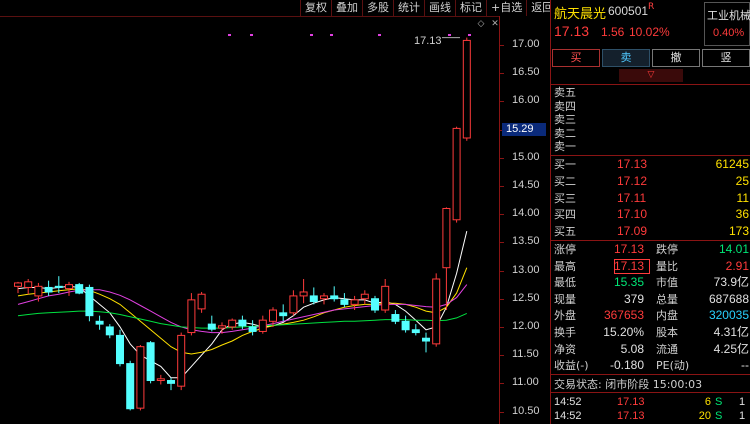 This screenshot has width=750, height=424. What do you see at coordinates (733, 249) in the screenshot?
I see `stat-value: 14.01` at bounding box center [733, 249].